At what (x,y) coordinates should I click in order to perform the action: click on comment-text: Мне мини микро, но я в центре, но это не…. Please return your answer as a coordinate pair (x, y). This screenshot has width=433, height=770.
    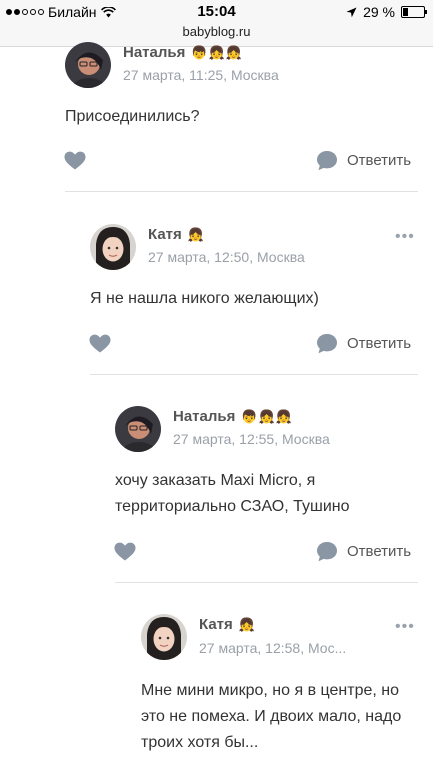
    Looking at the image, I should click on (271, 716).